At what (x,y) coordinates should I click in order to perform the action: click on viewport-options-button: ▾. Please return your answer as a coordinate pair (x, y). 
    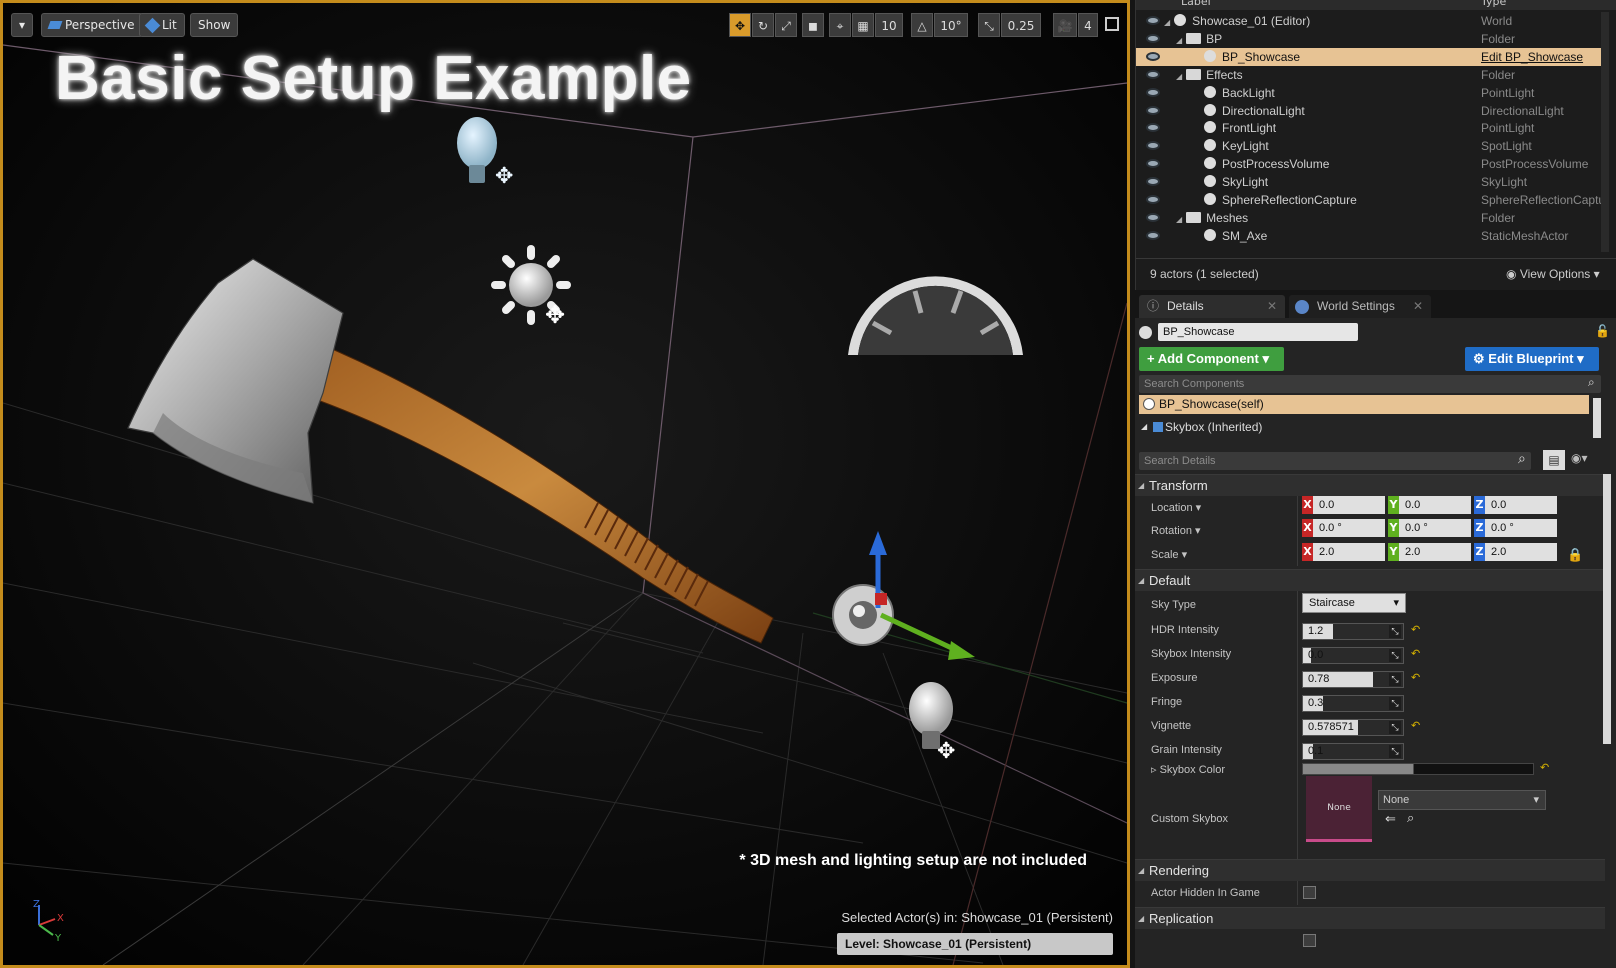
    Looking at the image, I should click on (22, 25).